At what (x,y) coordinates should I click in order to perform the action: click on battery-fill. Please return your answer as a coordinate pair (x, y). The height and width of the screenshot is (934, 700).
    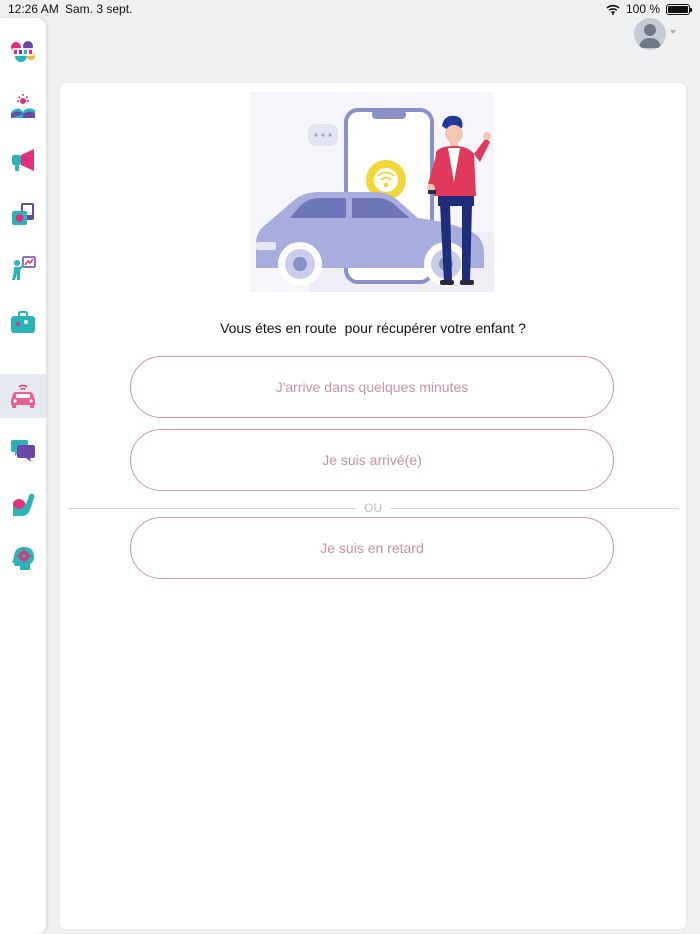
    Looking at the image, I should click on (678, 9).